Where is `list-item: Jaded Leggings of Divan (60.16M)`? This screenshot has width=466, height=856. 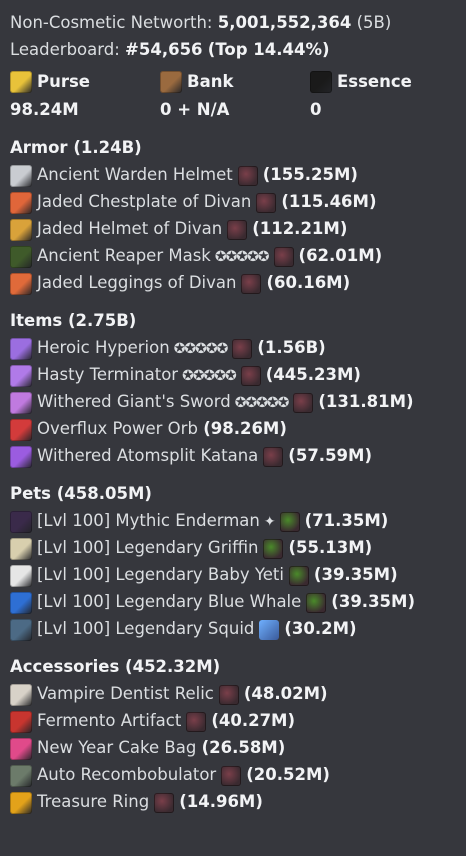 list-item: Jaded Leggings of Divan (60.16M) is located at coordinates (238, 283).